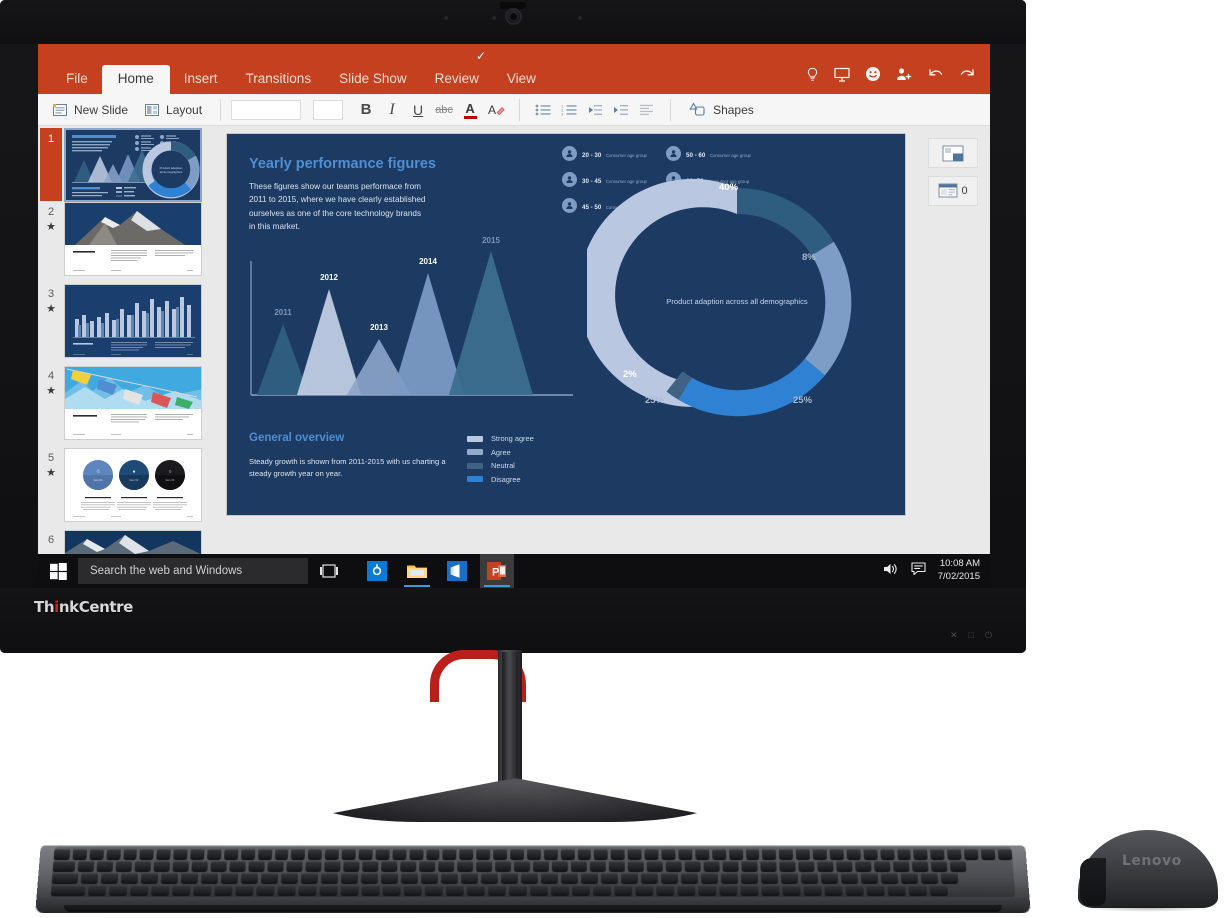 The image size is (1224, 918). What do you see at coordinates (647, 110) in the screenshot?
I see `align-left-icon` at bounding box center [647, 110].